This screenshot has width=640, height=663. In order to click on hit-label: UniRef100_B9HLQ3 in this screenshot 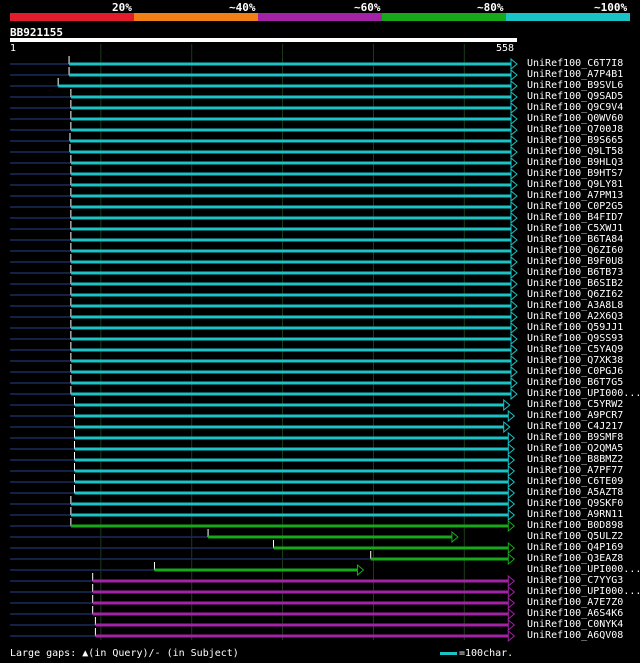, I will do `click(575, 162)`.